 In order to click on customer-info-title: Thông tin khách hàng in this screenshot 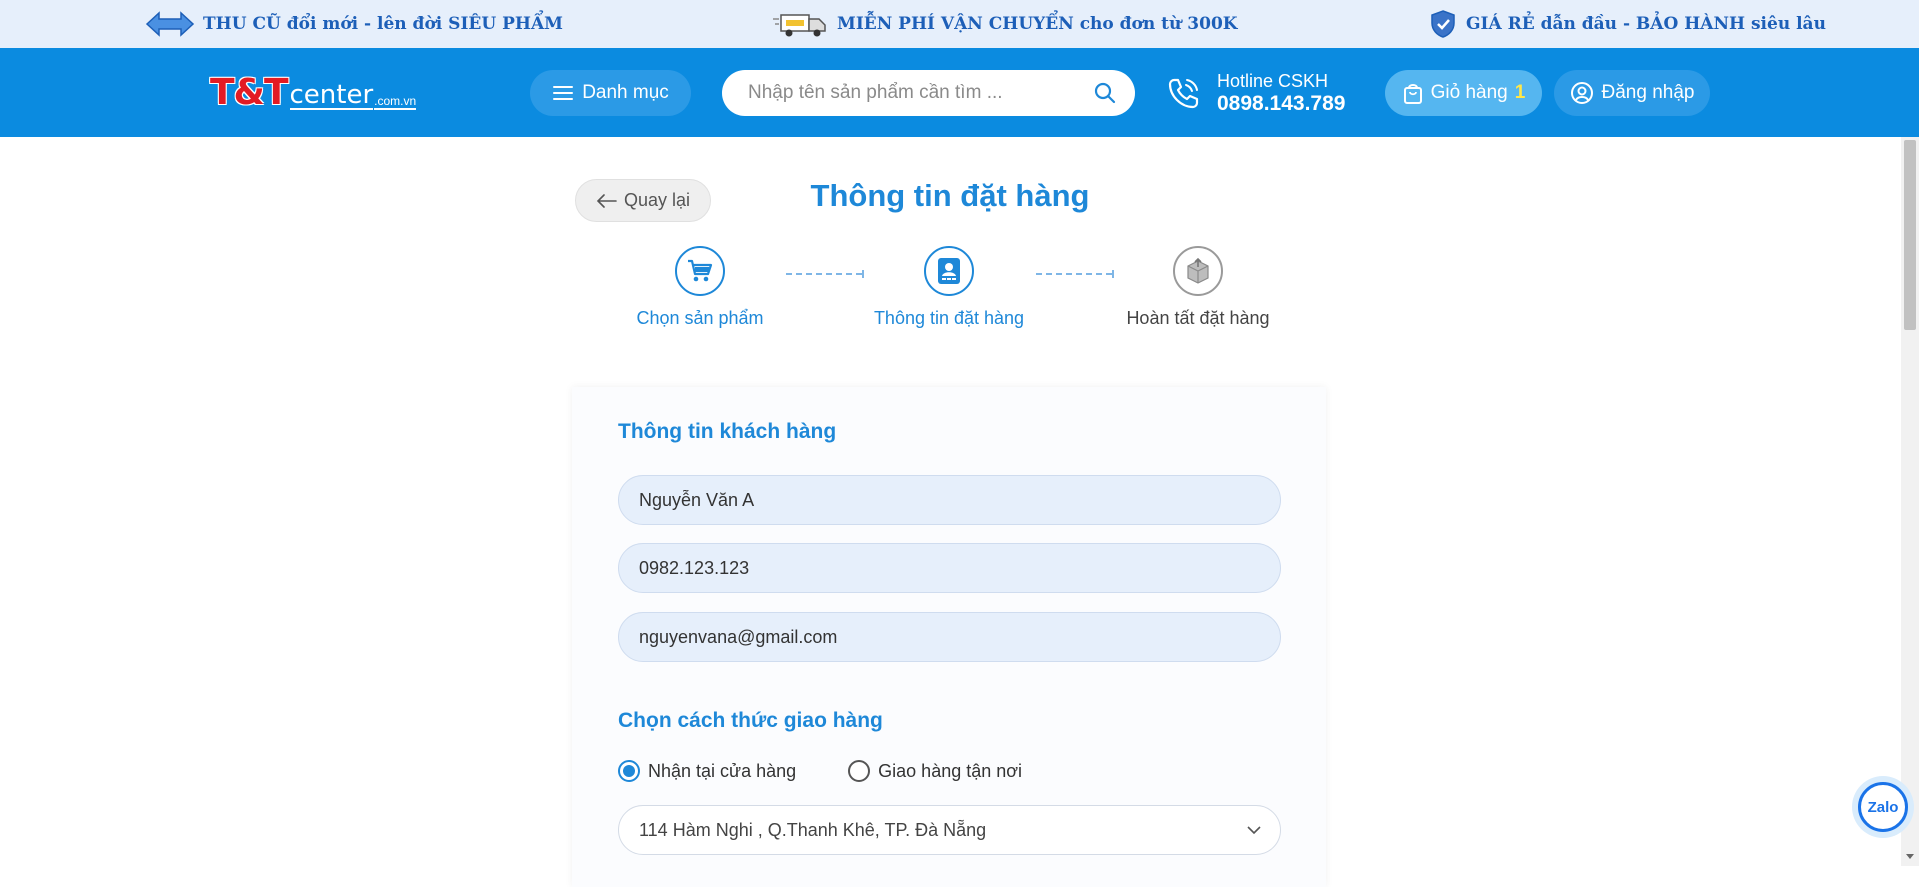, I will do `click(727, 431)`.